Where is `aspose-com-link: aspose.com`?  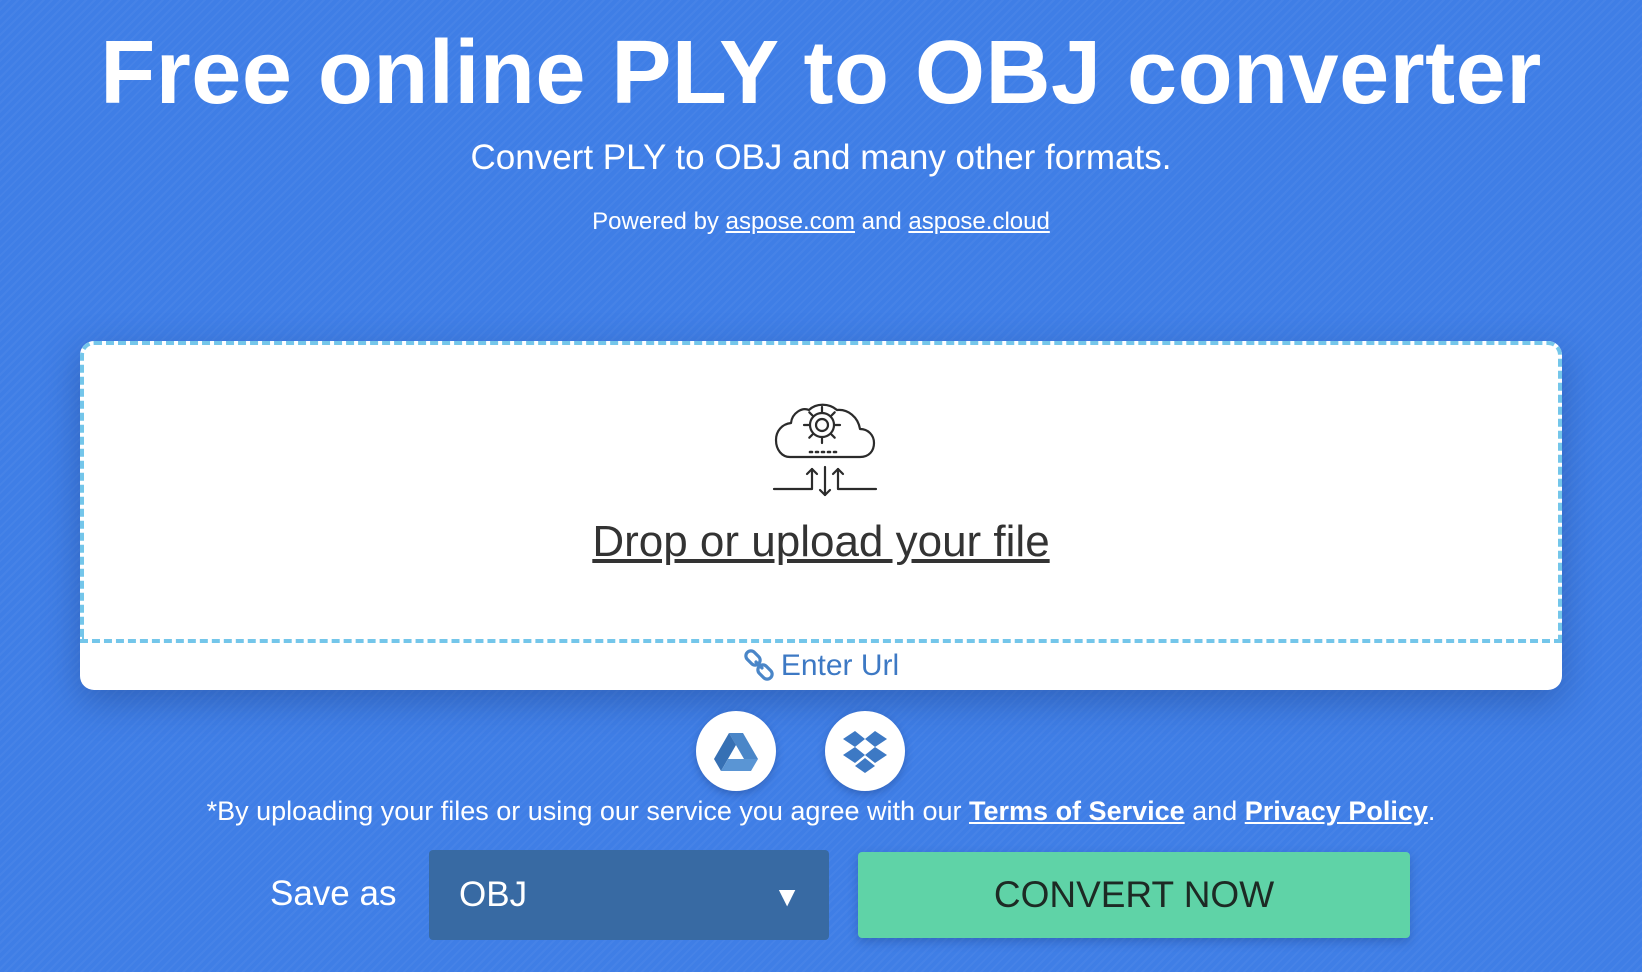 aspose-com-link: aspose.com is located at coordinates (790, 221).